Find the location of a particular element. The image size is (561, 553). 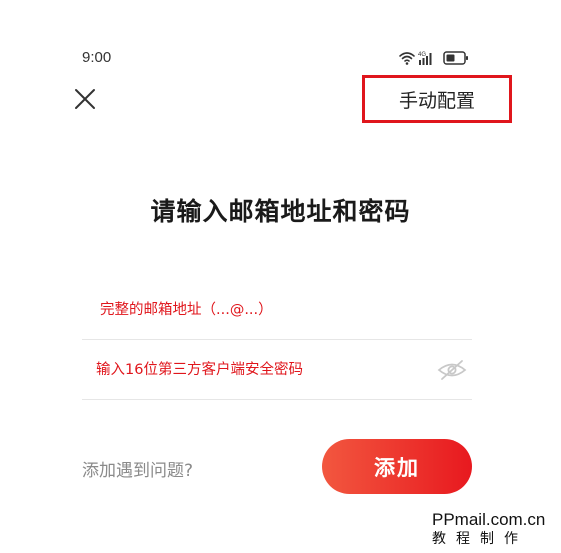

wifi-icon is located at coordinates (407, 57).